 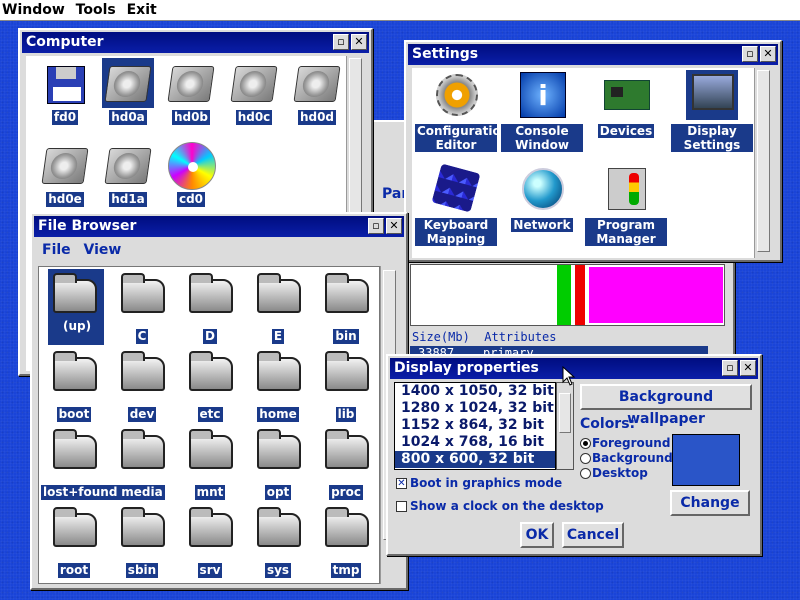 What do you see at coordinates (712, 138) in the screenshot?
I see `settings-item-label: Display Settings` at bounding box center [712, 138].